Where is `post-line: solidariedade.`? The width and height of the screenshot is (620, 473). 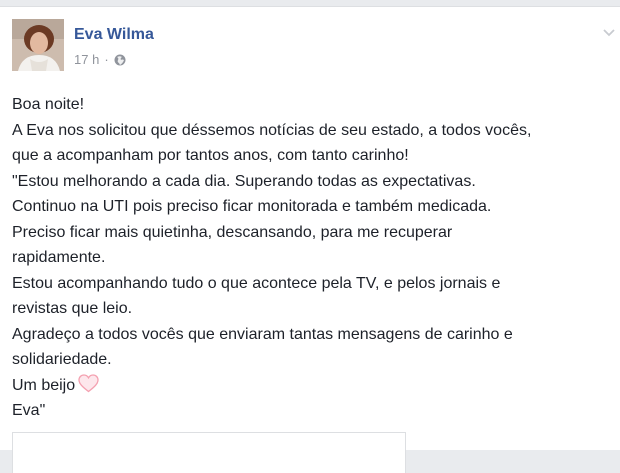 post-line: solidariedade. is located at coordinates (62, 359).